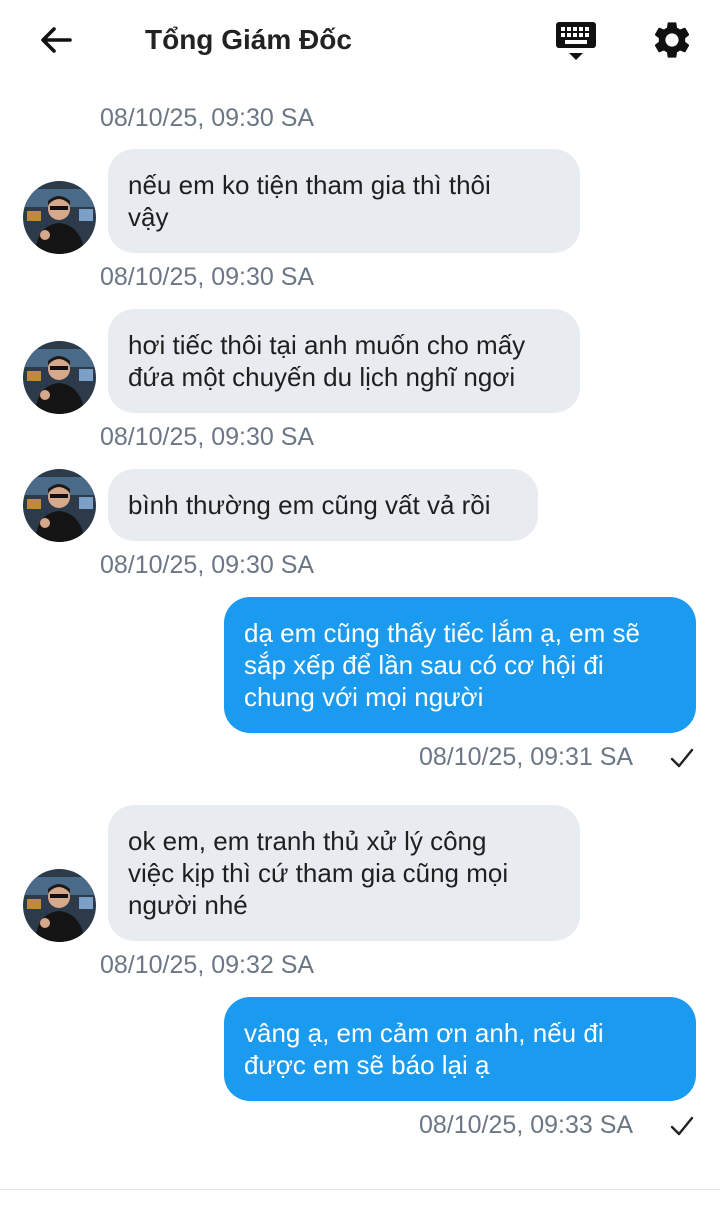 The height and width of the screenshot is (1217, 720). I want to click on composer-divider, so click(360, 1189).